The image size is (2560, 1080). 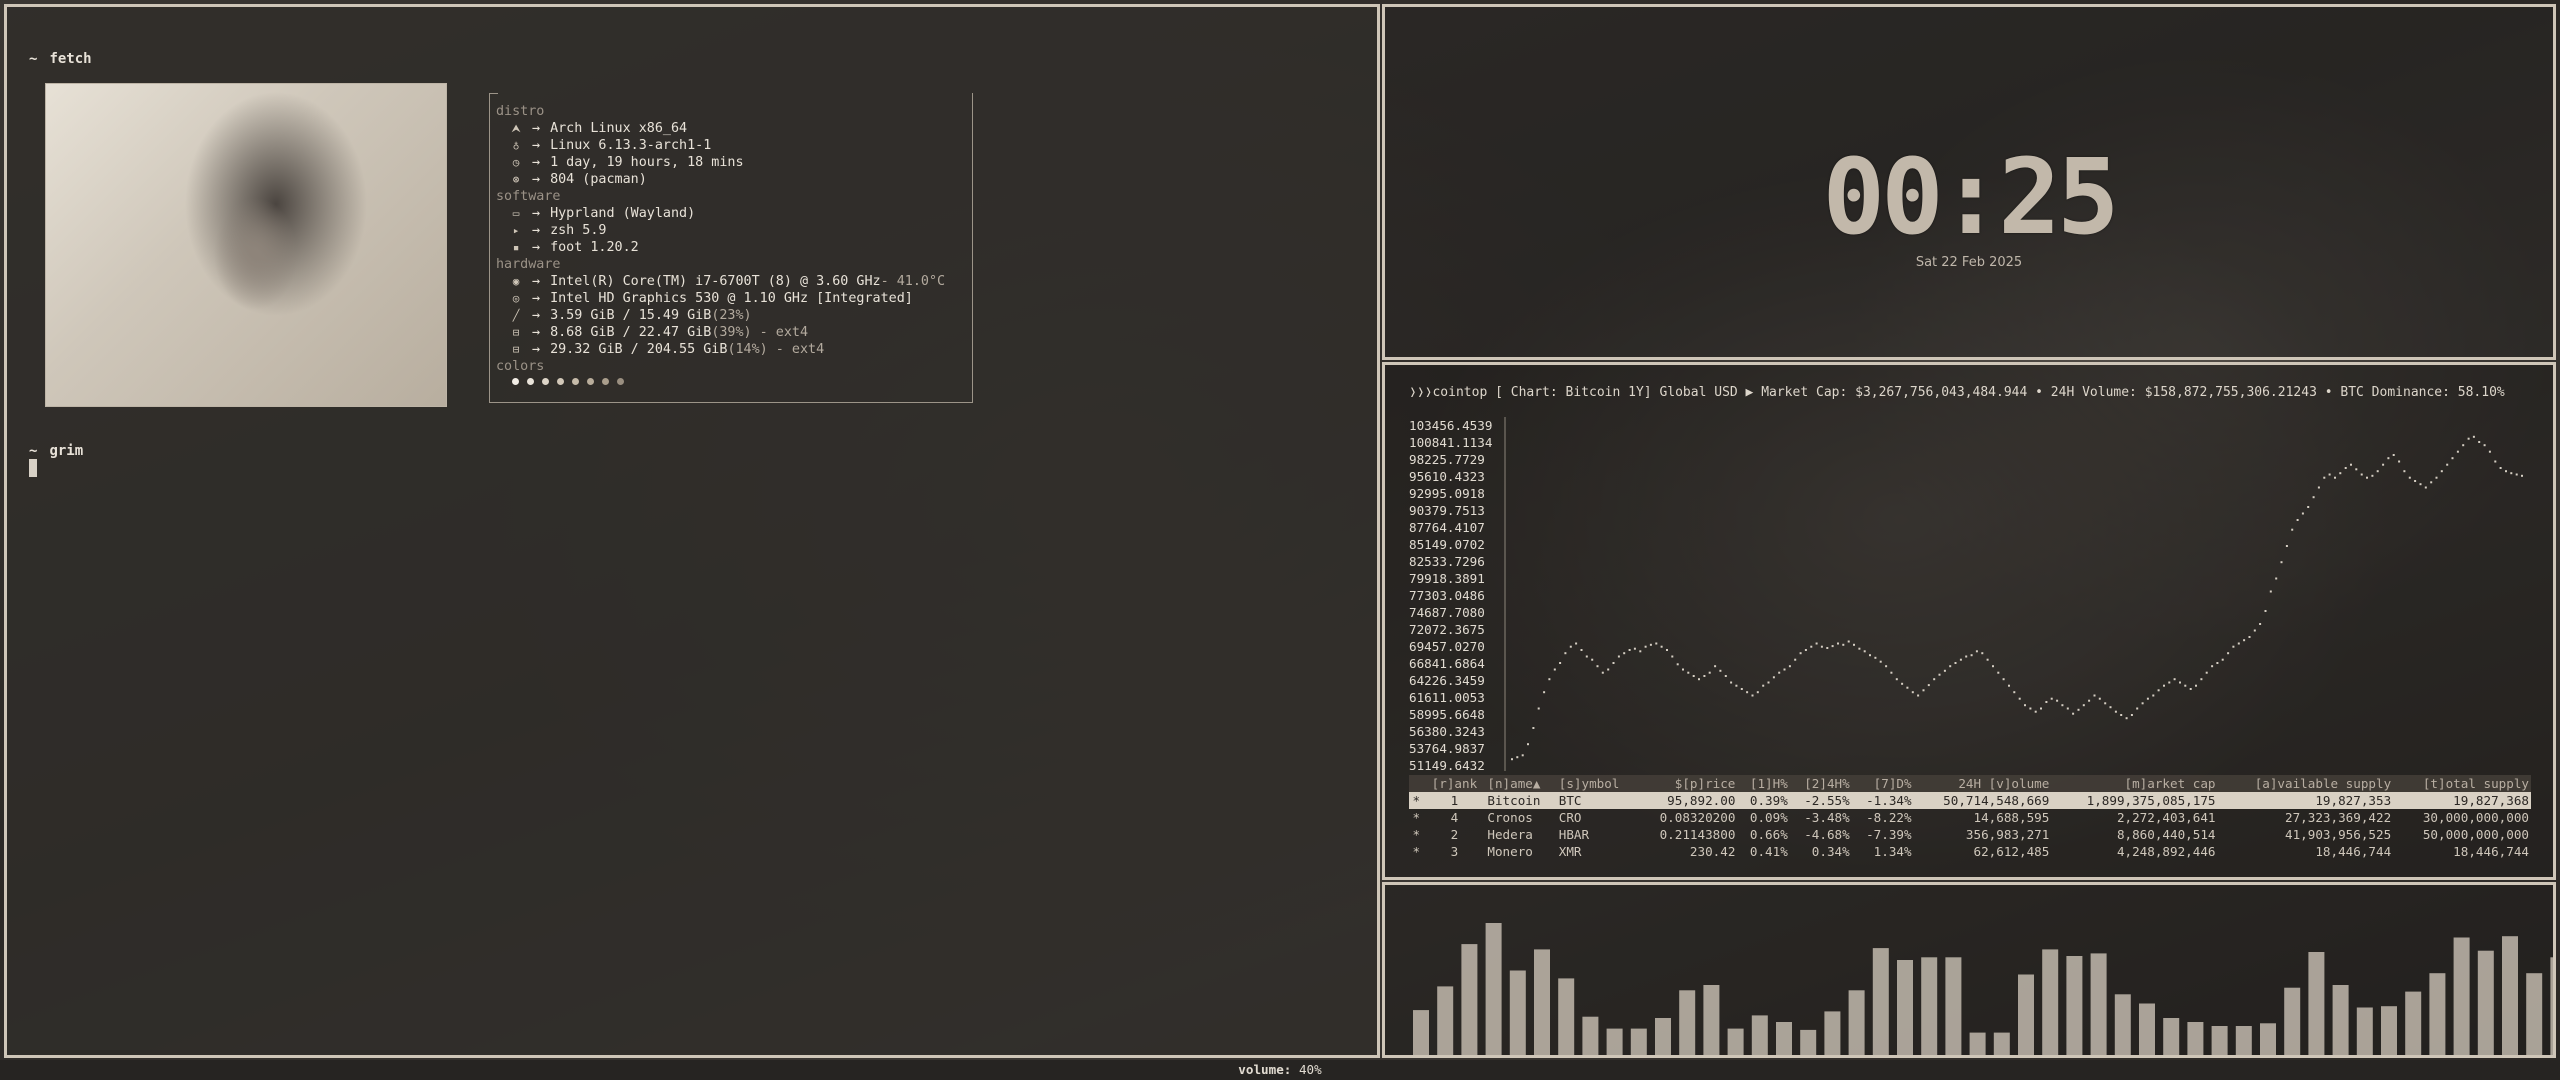 I want to click on column-header: [n]ame▲, so click(x=1521, y=783).